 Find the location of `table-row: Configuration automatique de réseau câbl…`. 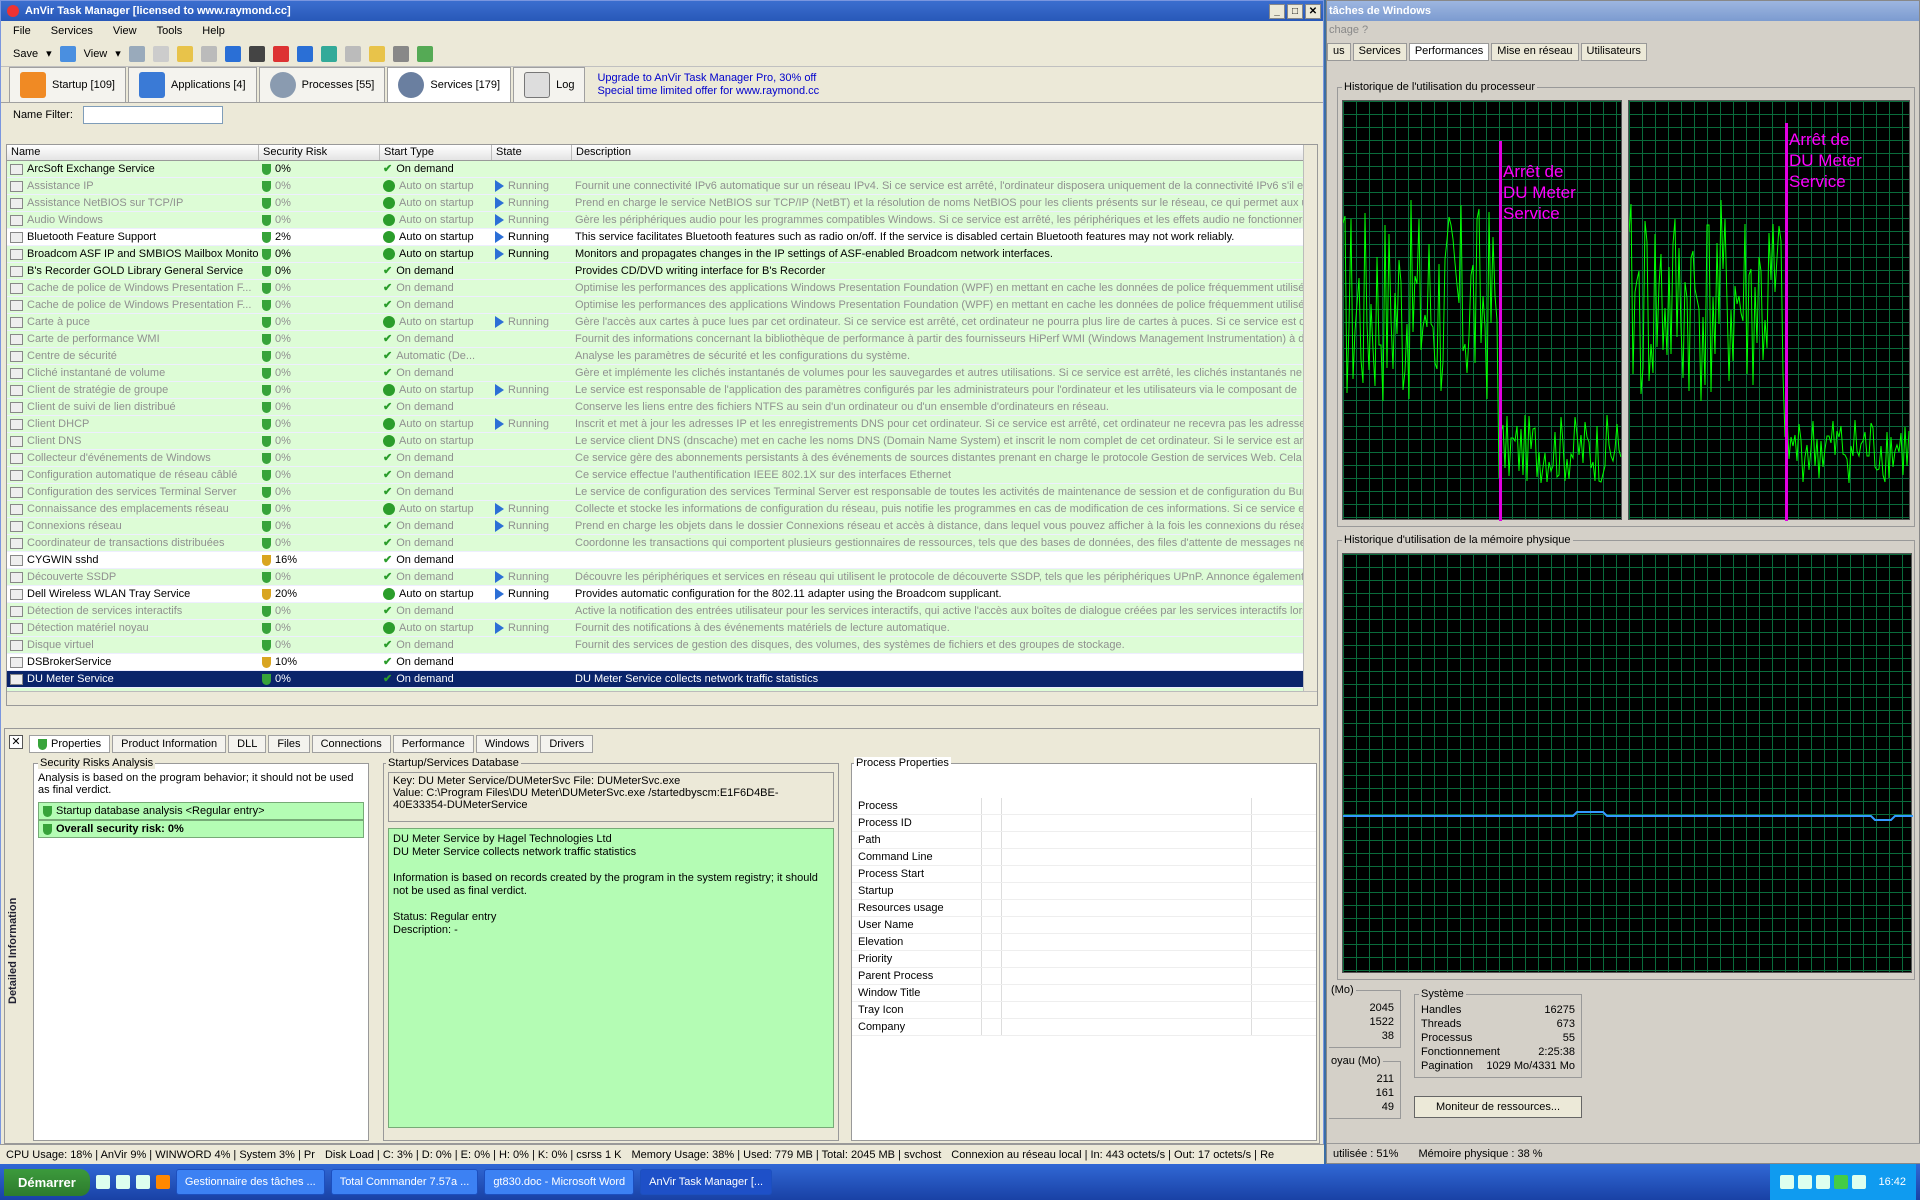

table-row: Configuration automatique de réseau câbl… is located at coordinates (662, 475).